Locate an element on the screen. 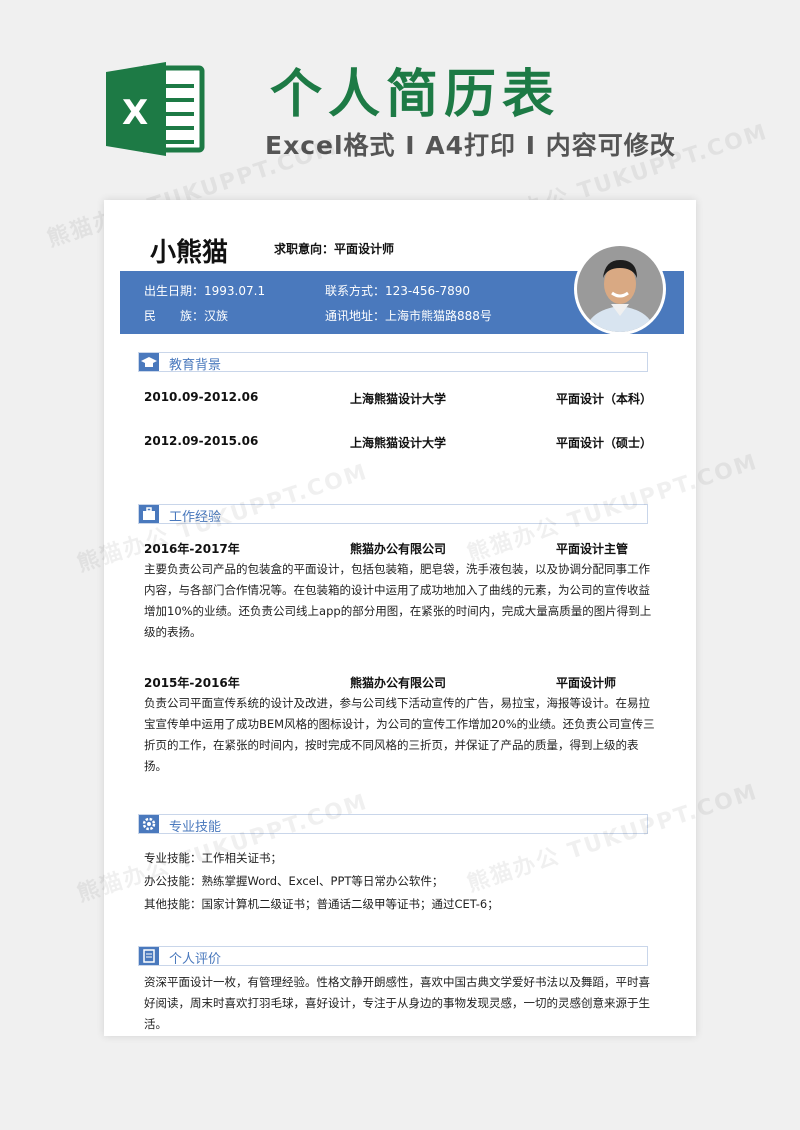  job-position: 平面设计师 is located at coordinates (586, 683).